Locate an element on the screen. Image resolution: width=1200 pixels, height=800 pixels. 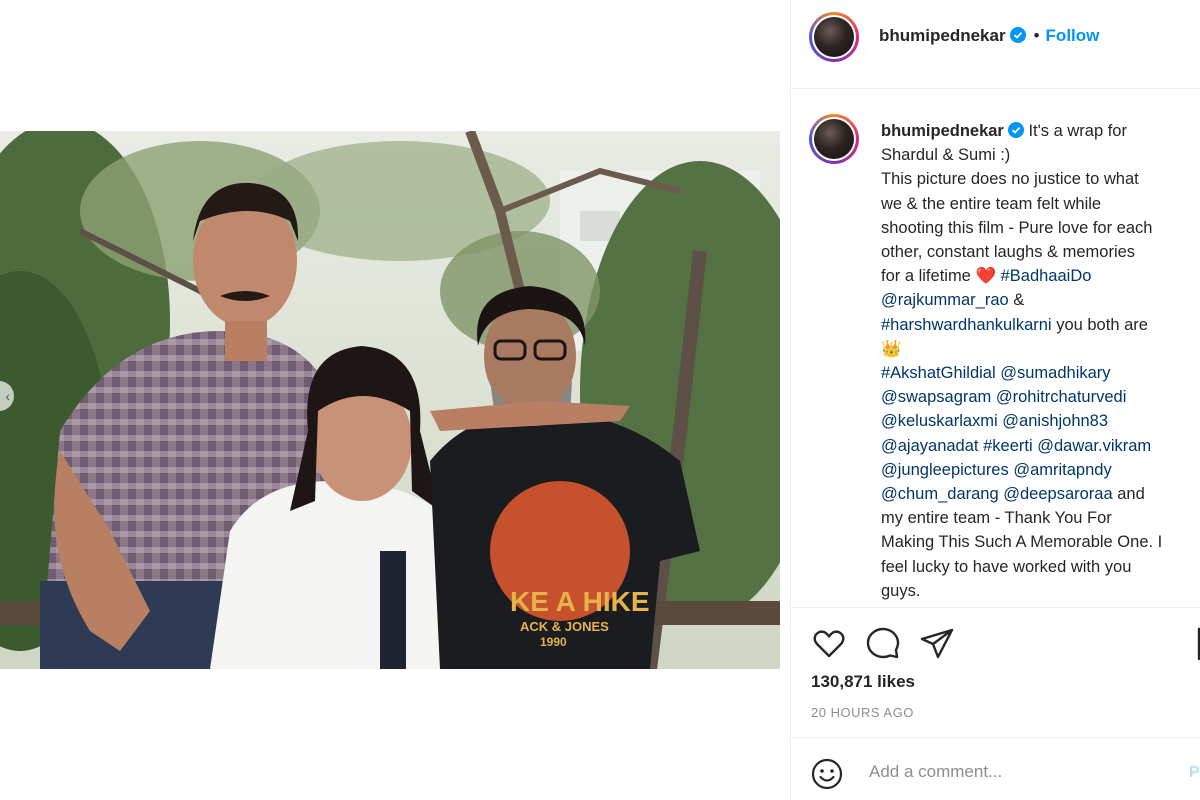
tag-link: #AkshatGhildial is located at coordinates (938, 373).